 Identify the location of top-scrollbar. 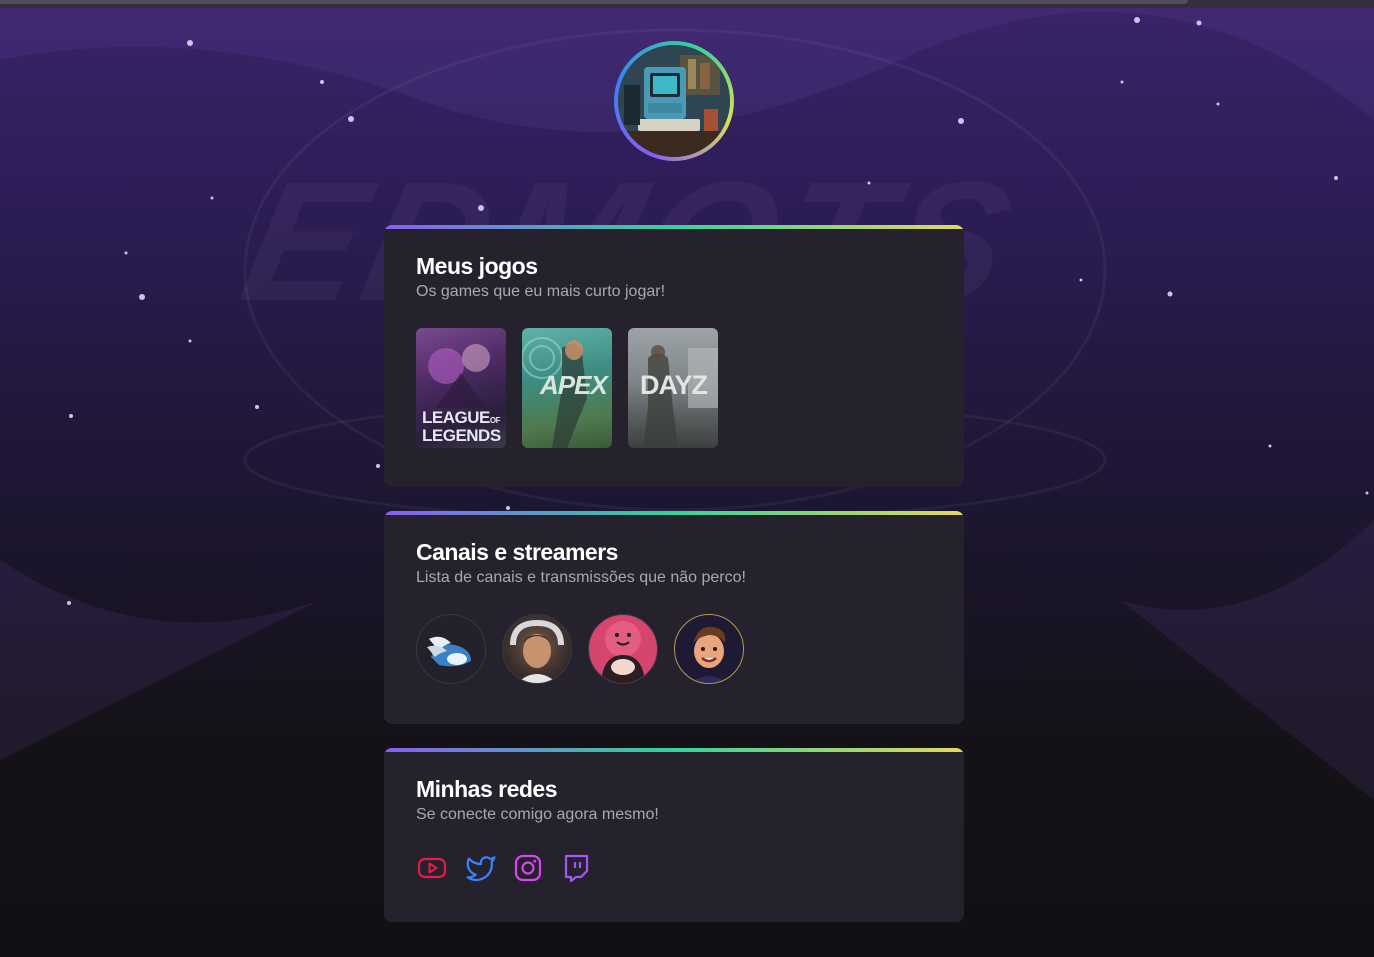
(687, 4).